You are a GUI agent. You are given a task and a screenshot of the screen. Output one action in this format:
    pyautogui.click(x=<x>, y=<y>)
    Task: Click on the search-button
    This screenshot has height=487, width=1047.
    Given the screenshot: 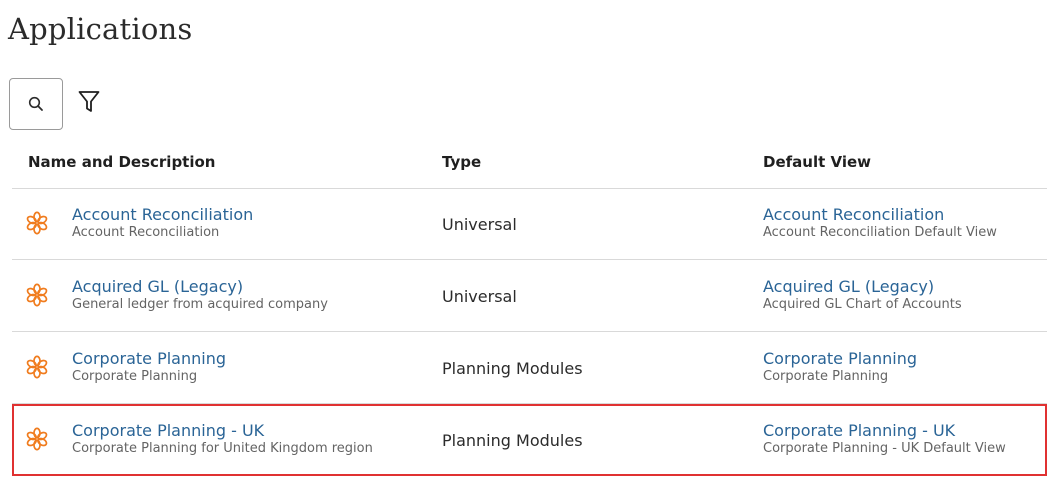 What is the action you would take?
    pyautogui.click(x=36, y=104)
    